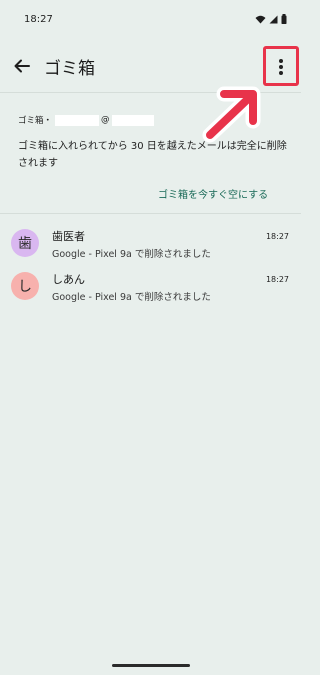 This screenshot has height=675, width=320. Describe the element at coordinates (151, 665) in the screenshot. I see `home-indicator` at that location.